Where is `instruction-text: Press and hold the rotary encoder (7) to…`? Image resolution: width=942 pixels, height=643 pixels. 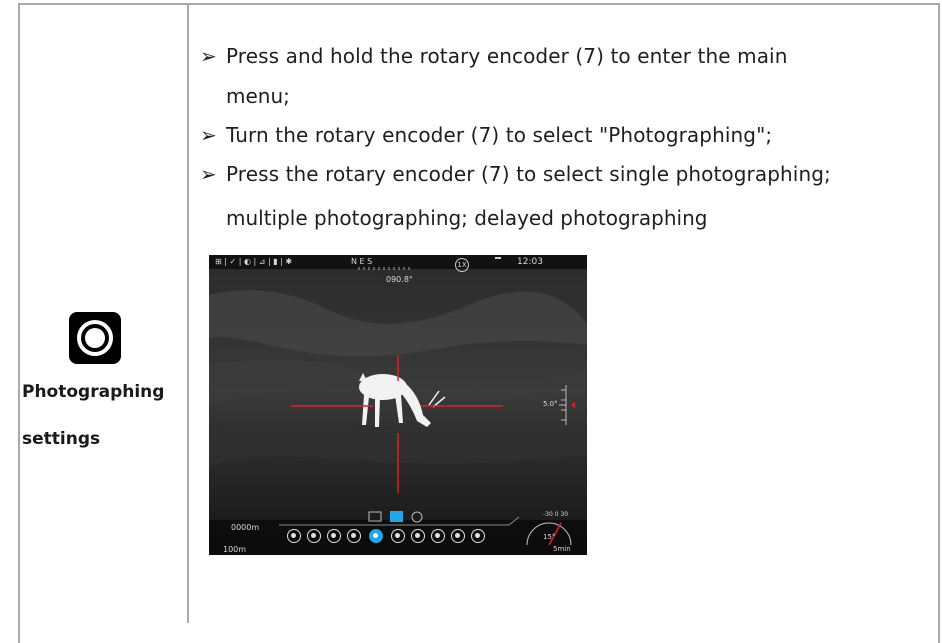 instruction-text: Press and hold the rotary encoder (7) to… is located at coordinates (507, 56).